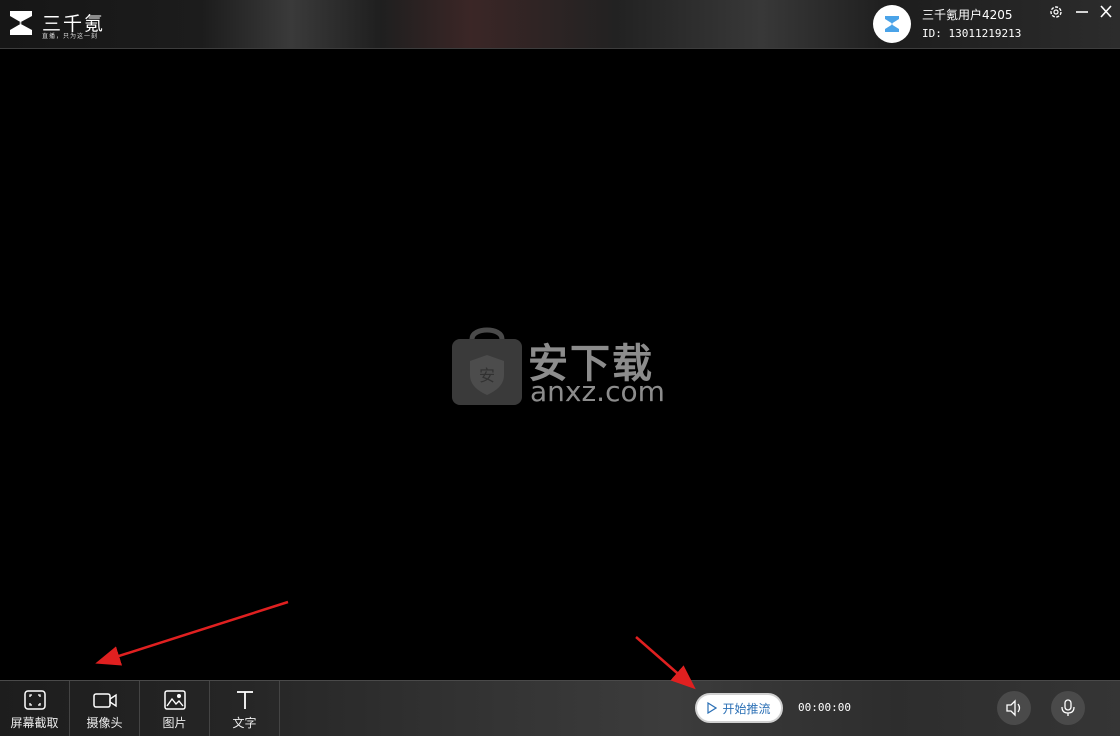  Describe the element at coordinates (174, 723) in the screenshot. I see `tool-label: 图片` at that location.